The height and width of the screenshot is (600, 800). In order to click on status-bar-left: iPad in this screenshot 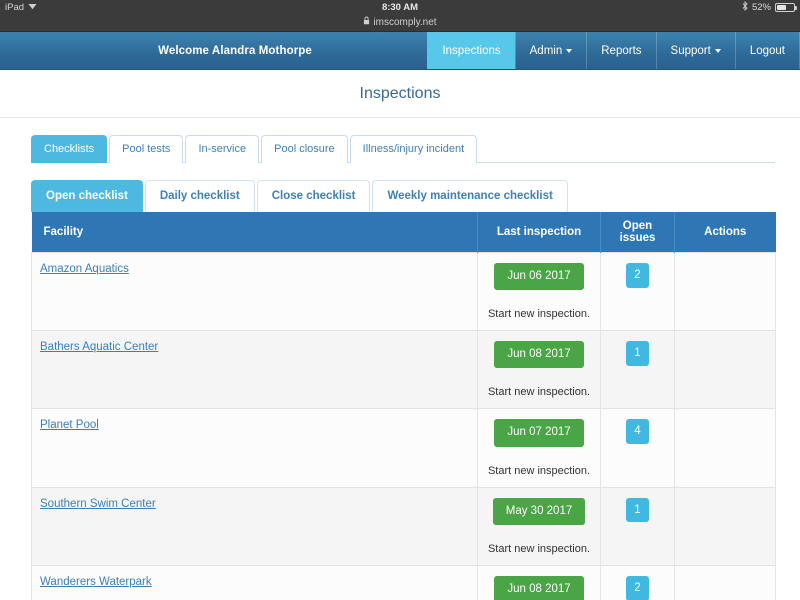, I will do `click(21, 7)`.